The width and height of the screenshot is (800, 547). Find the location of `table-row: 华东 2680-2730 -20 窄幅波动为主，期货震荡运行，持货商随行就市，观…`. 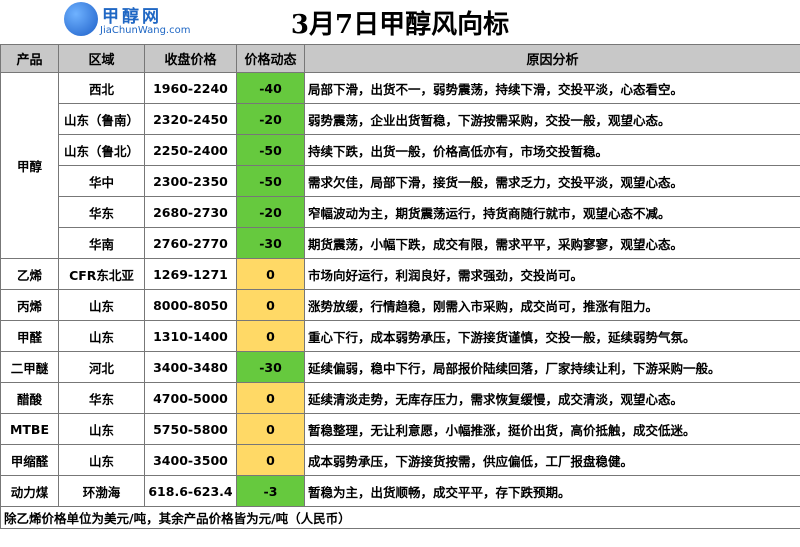

table-row: 华东 2680-2730 -20 窄幅波动为主，期货震荡运行，持货商随行就市，观… is located at coordinates (400, 212).